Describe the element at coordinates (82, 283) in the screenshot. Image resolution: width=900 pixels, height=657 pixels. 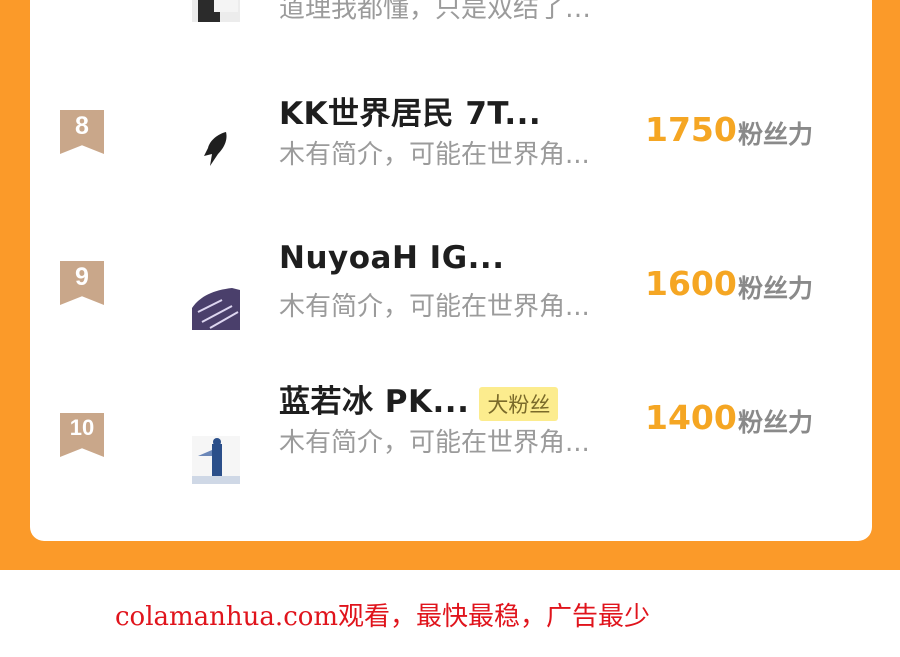
I see `rank-badge: 9` at that location.